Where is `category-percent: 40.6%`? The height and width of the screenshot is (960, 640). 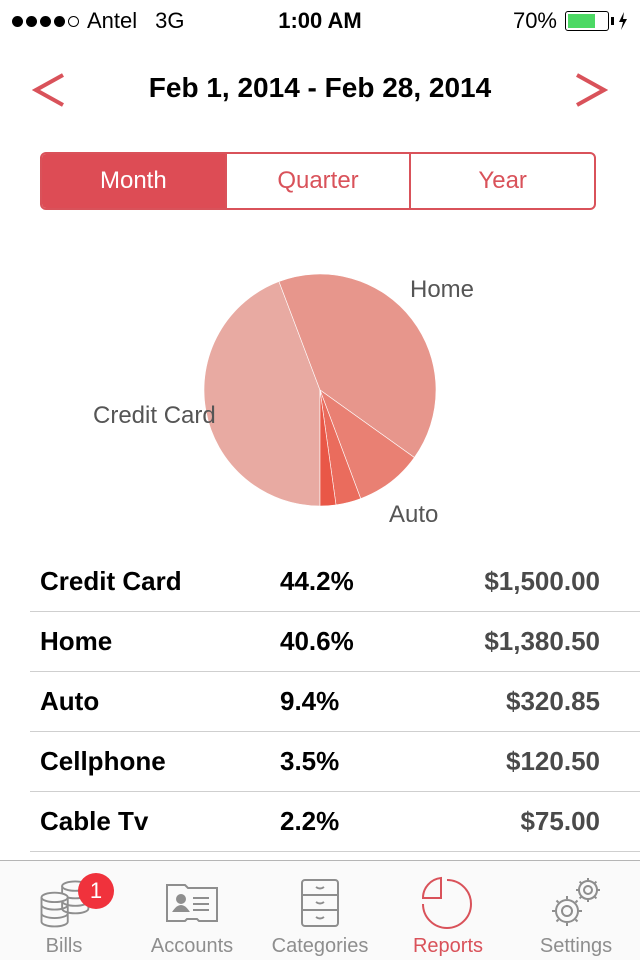 category-percent: 40.6% is located at coordinates (317, 641).